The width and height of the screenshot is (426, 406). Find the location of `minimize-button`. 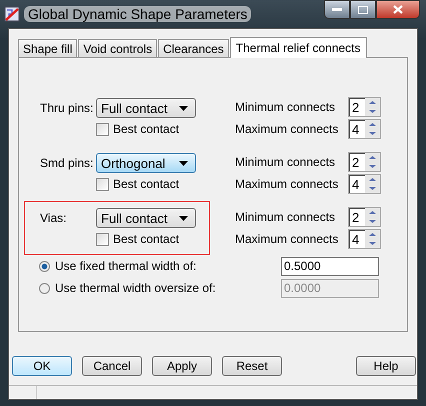

minimize-button is located at coordinates (337, 9).